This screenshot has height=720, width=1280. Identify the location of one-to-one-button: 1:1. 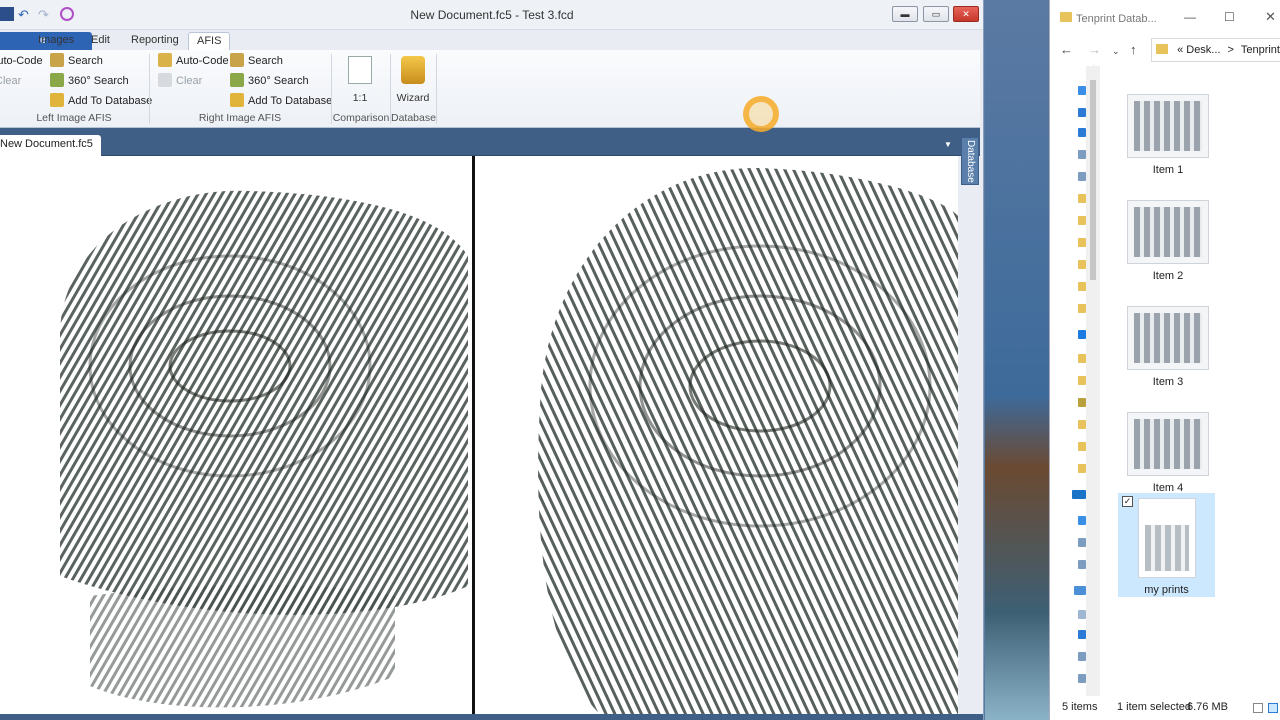
(360, 79).